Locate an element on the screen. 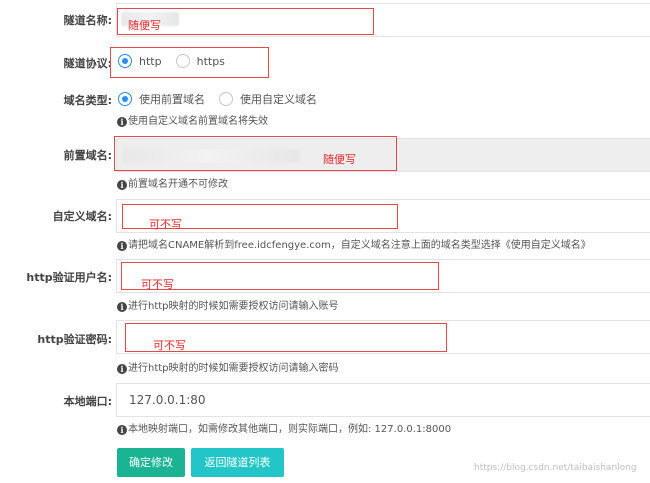  radio-front-domain-label: 使用前置域名 is located at coordinates (172, 99).